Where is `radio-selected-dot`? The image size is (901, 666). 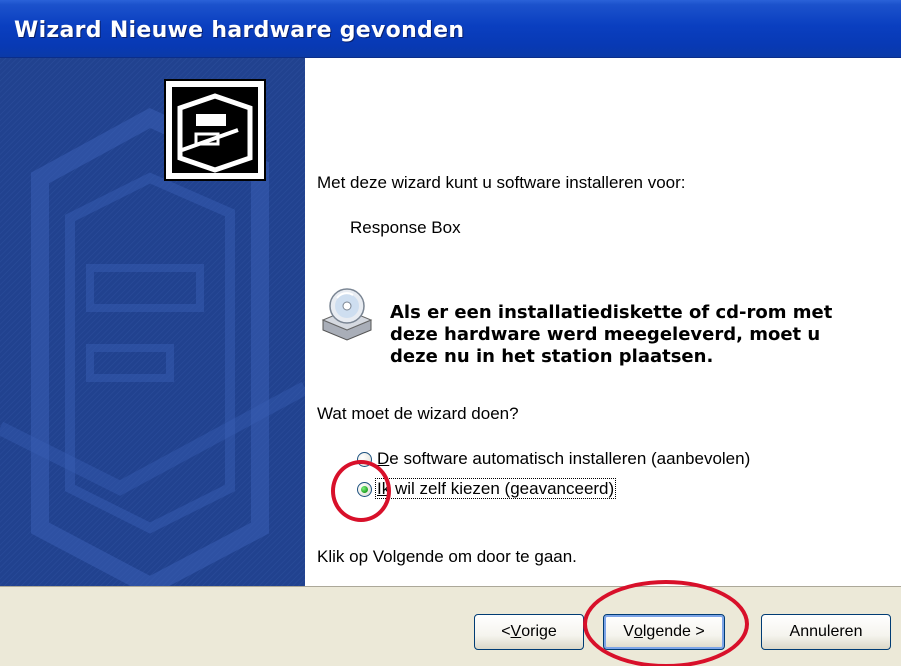
radio-selected-dot is located at coordinates (364, 489).